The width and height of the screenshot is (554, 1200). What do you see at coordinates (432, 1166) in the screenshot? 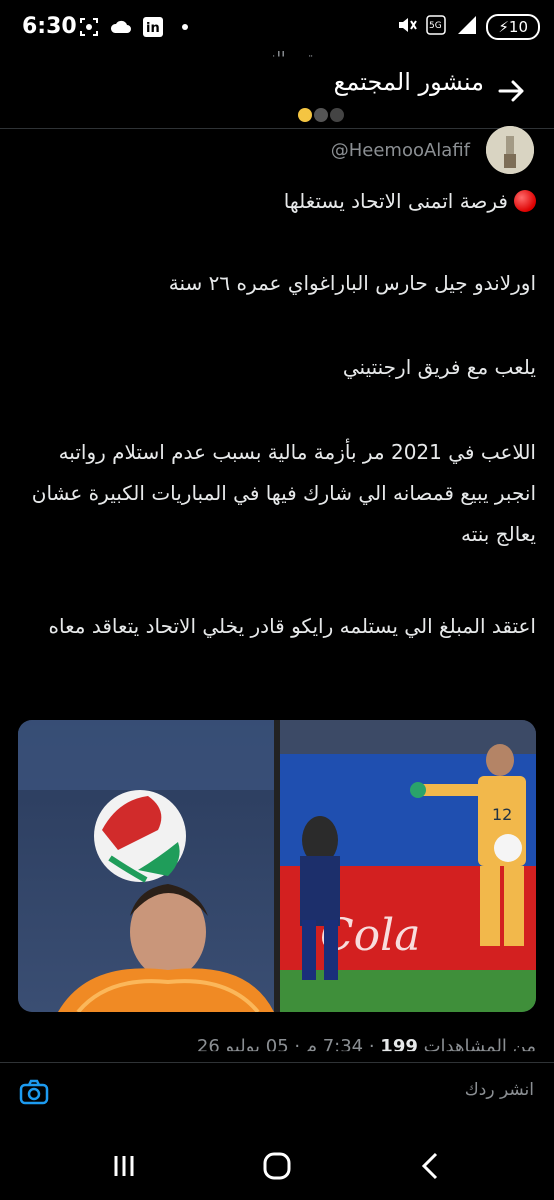
I see `back-nav-icon` at bounding box center [432, 1166].